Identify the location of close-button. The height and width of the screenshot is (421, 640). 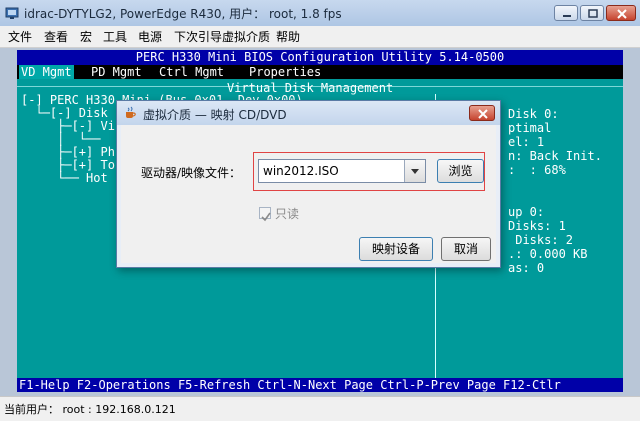
(621, 13).